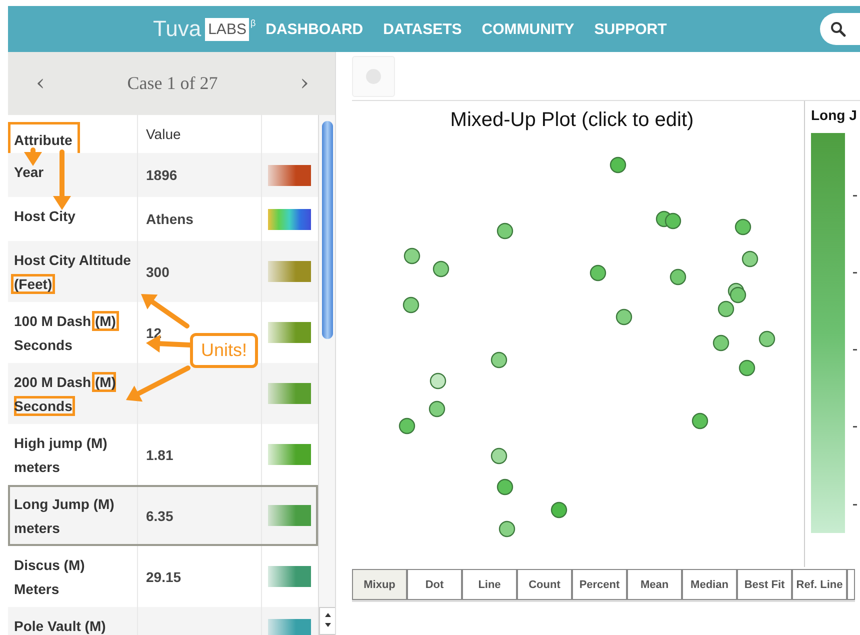  Describe the element at coordinates (224, 350) in the screenshot. I see `units-callout: Units!` at that location.